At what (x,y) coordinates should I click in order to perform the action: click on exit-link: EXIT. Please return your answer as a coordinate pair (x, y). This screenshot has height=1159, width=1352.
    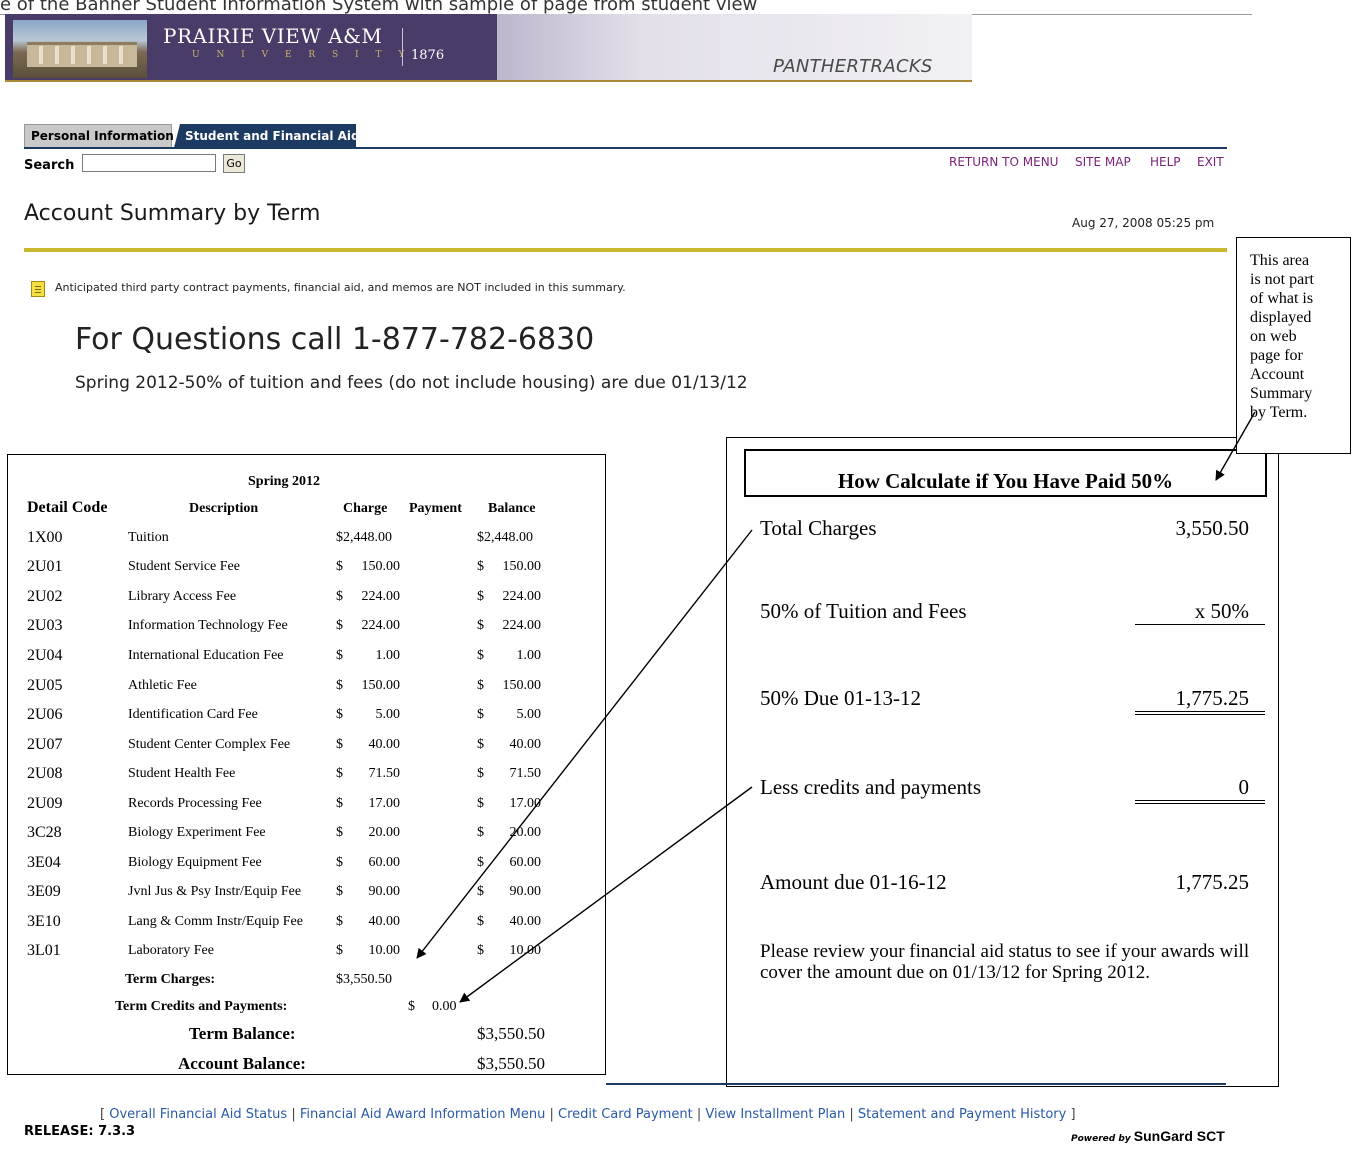
    Looking at the image, I should click on (1210, 162).